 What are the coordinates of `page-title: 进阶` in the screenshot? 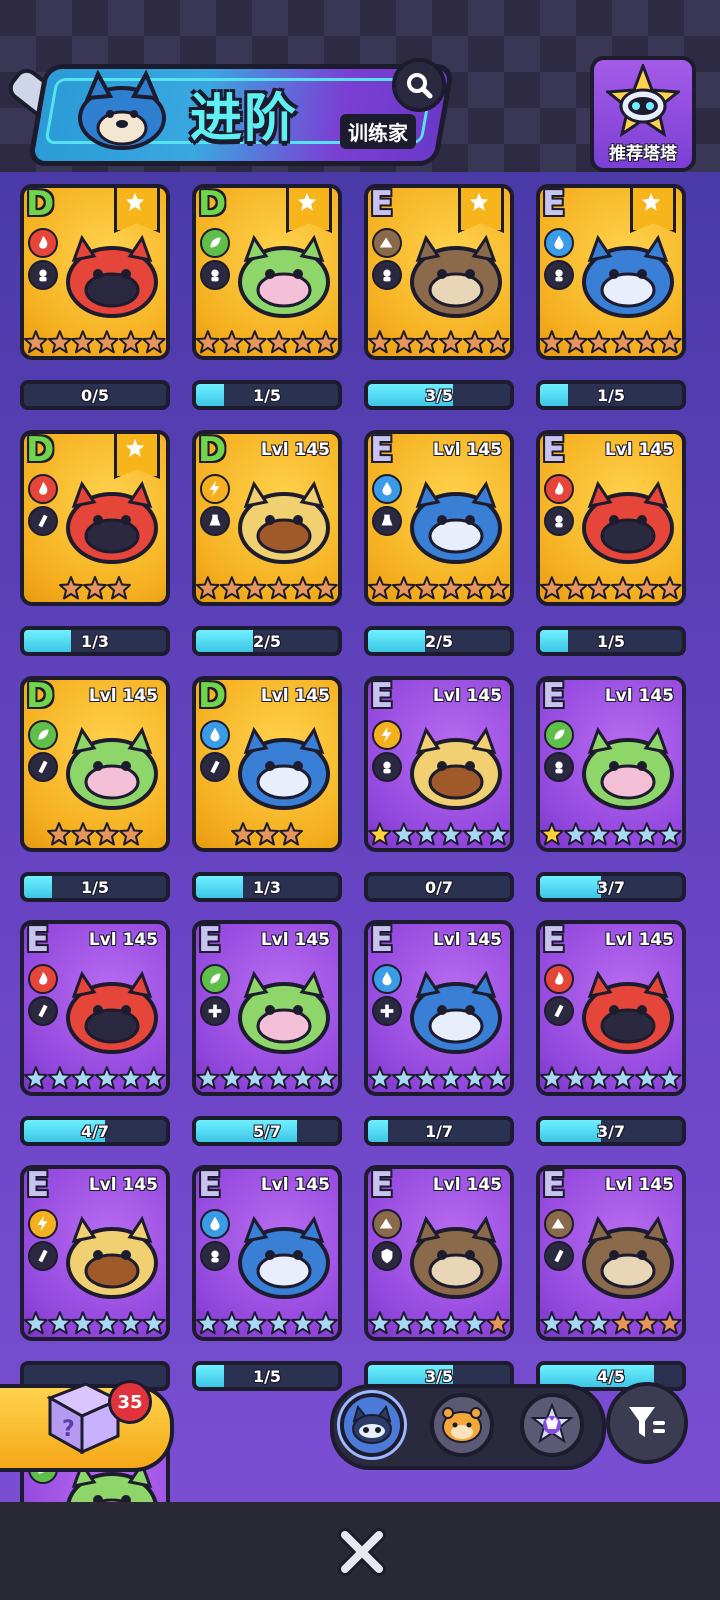 It's located at (244, 119).